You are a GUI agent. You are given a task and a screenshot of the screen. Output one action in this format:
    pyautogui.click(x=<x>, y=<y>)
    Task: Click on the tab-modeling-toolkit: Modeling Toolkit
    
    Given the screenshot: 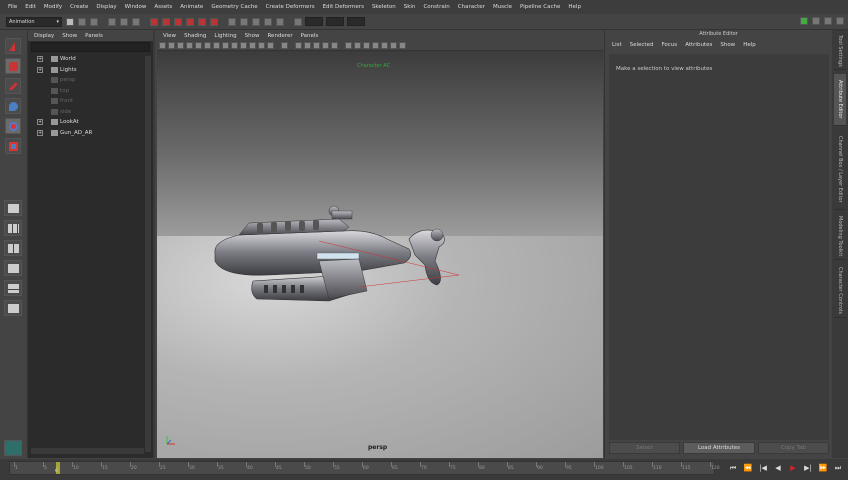 What is the action you would take?
    pyautogui.click(x=840, y=237)
    